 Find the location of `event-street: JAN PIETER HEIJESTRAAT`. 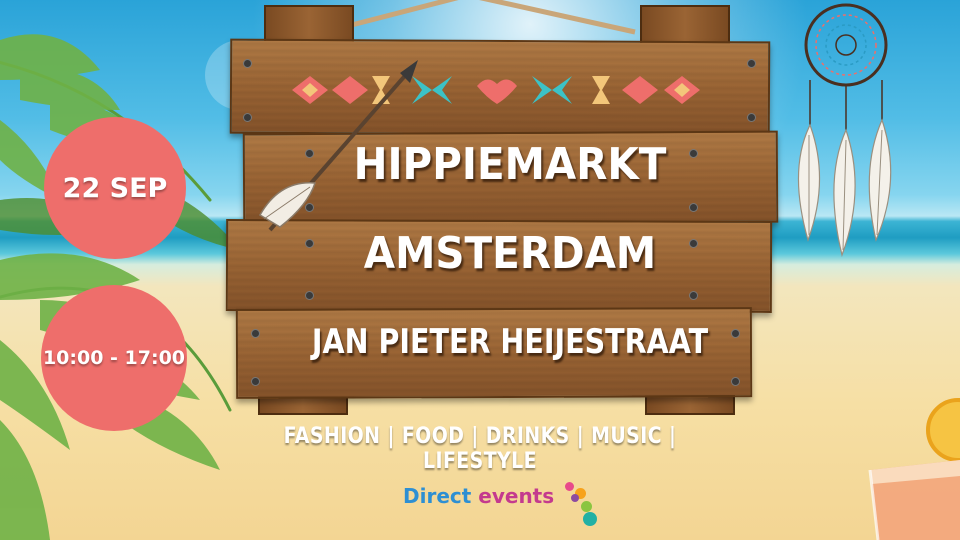

event-street: JAN PIETER HEIJESTRAAT is located at coordinates (510, 342).